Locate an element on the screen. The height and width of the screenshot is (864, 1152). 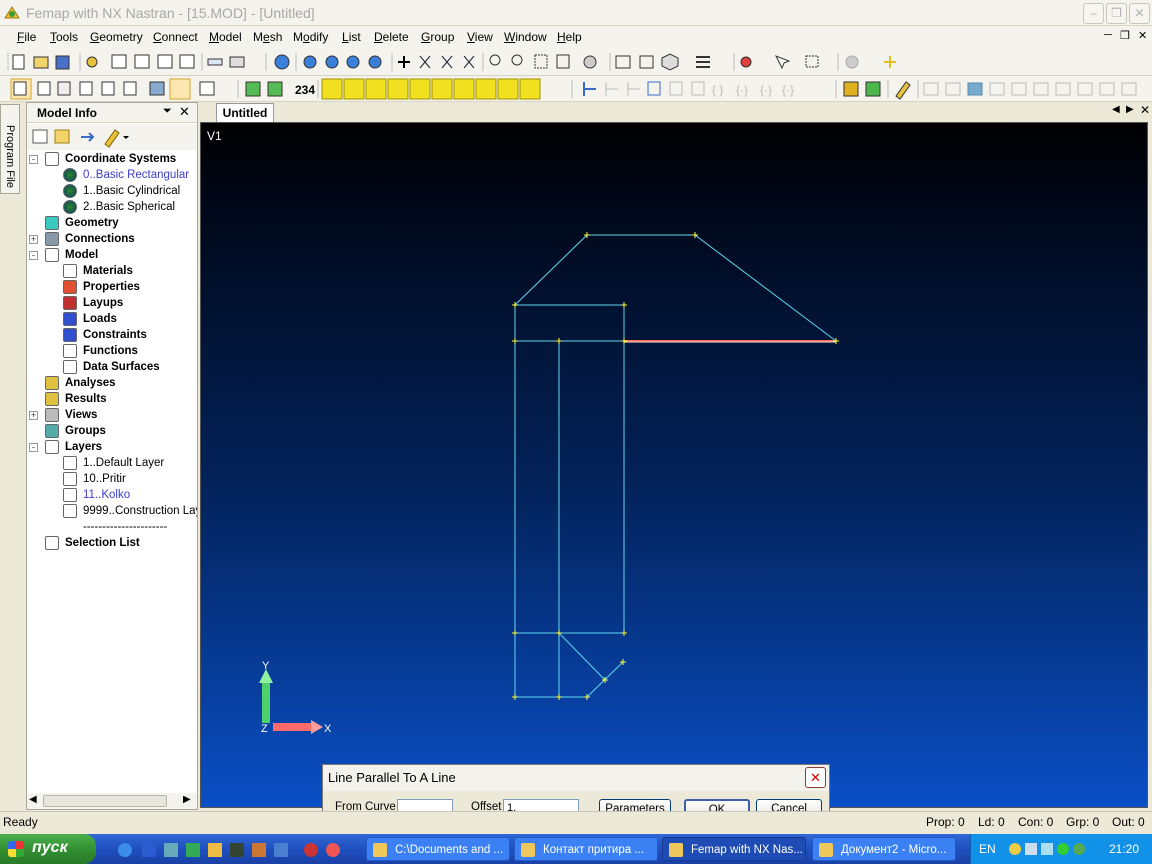
toolbar-row-2-icons: 234 { } {·} {·} {·} is located at coordinates (576, 89).